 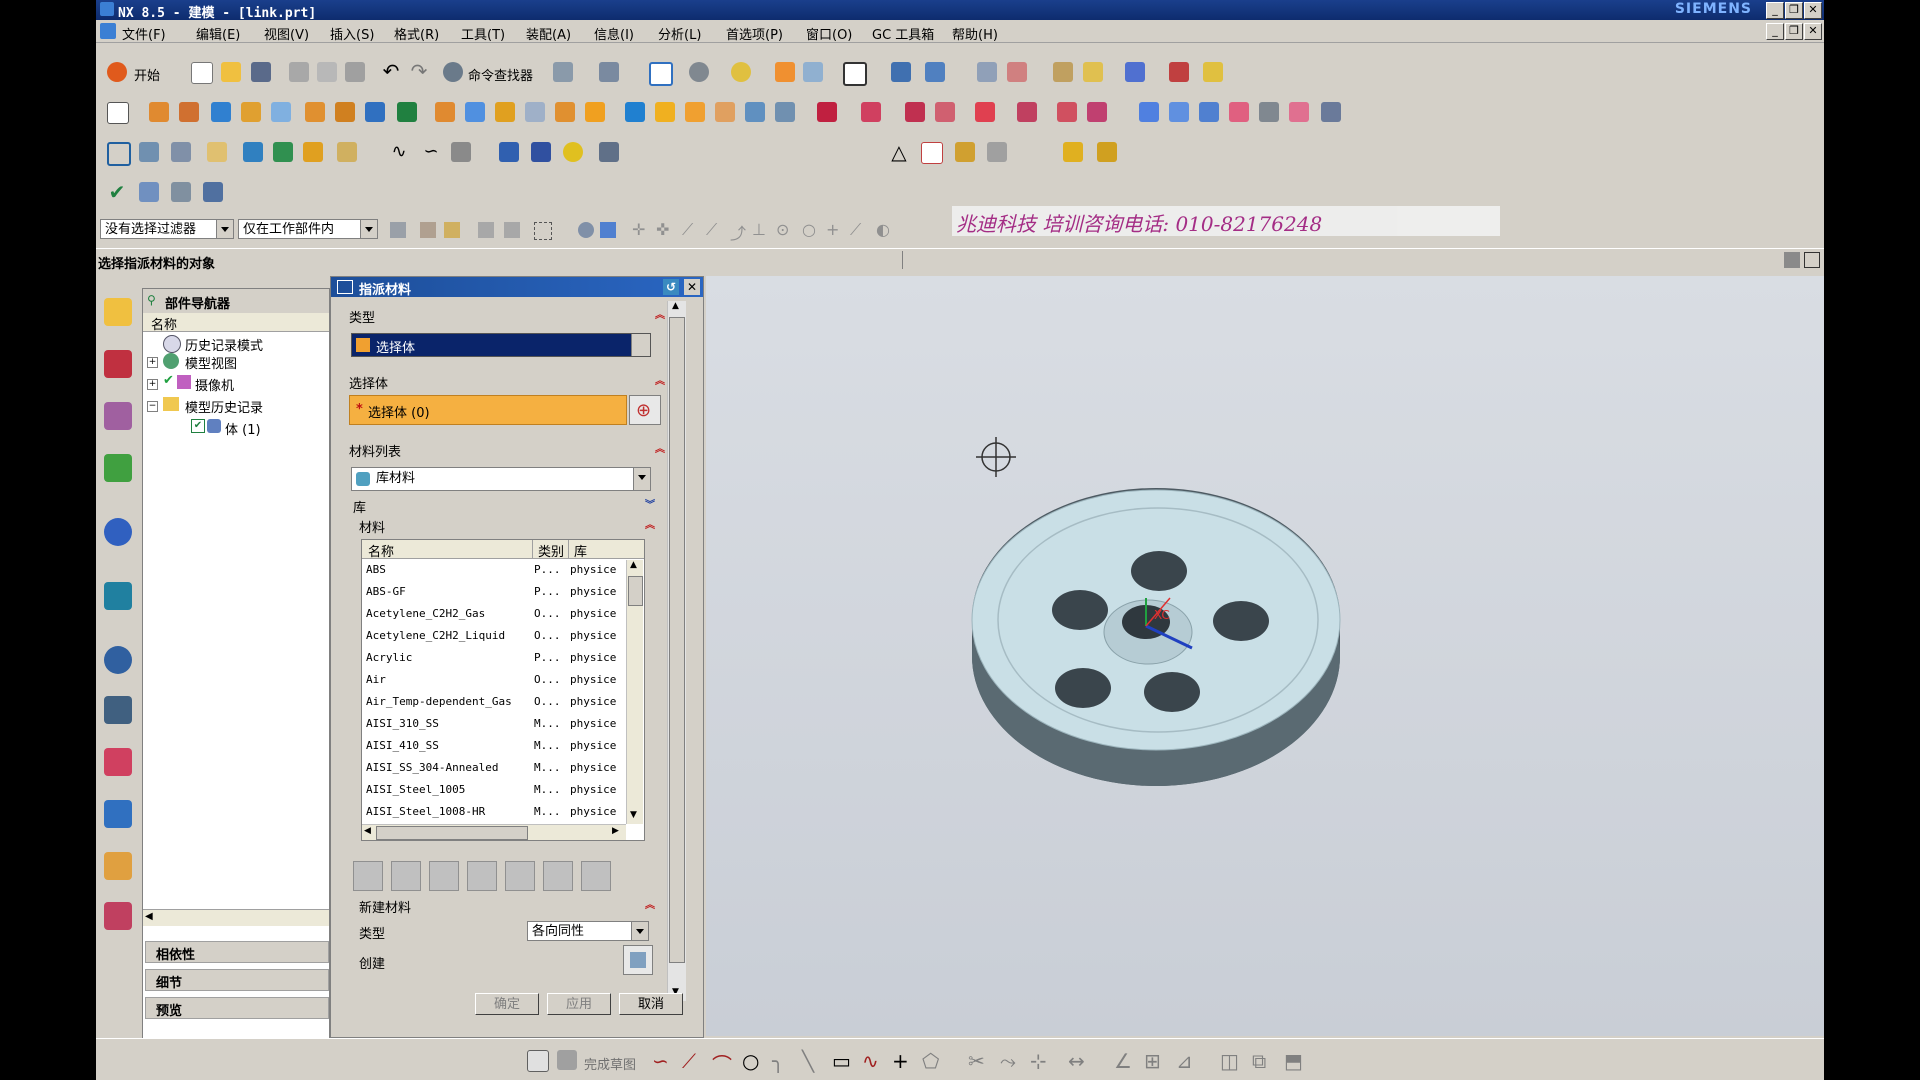 I want to click on select-mode-button, so click(x=609, y=72).